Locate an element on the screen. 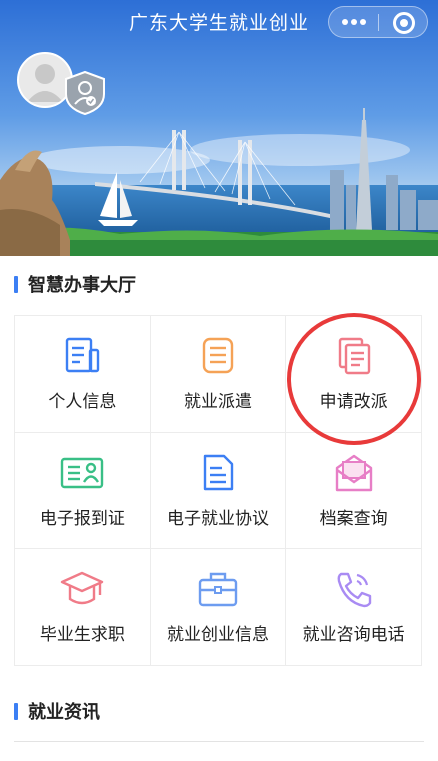 The width and height of the screenshot is (438, 761). grid-item-label: 就业派遣 is located at coordinates (217, 402).